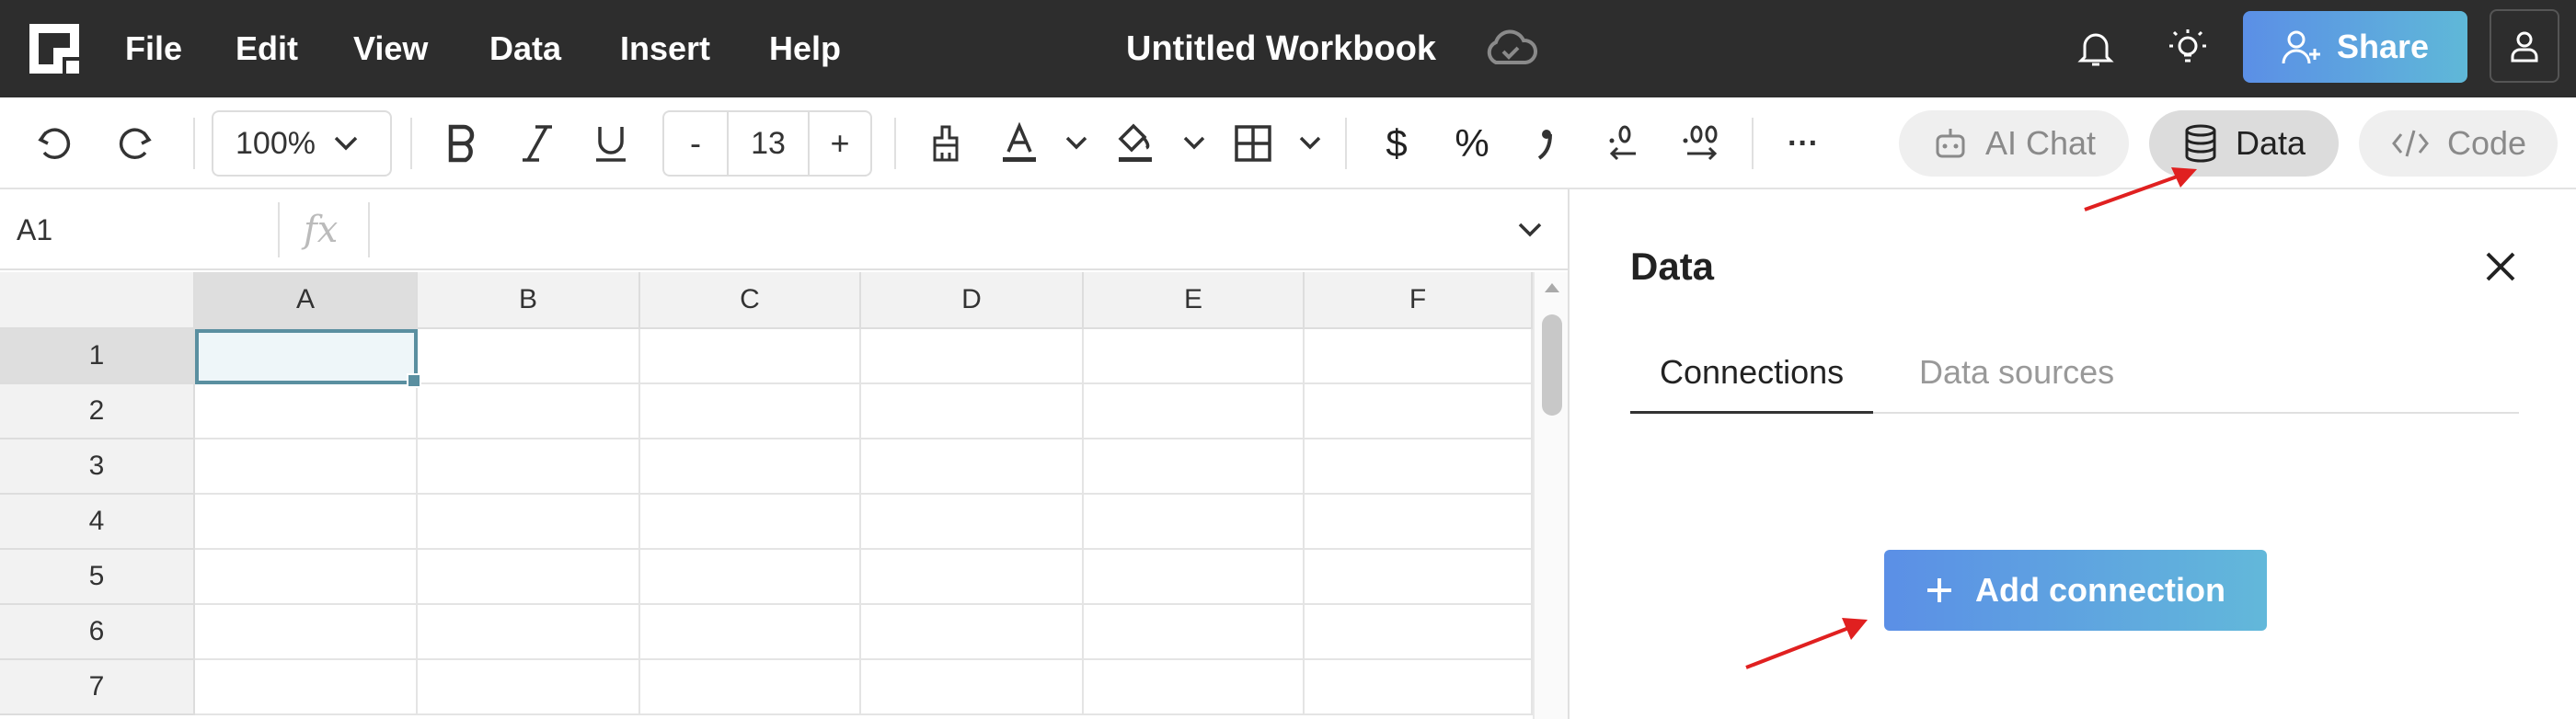  Describe the element at coordinates (97, 577) in the screenshot. I see `row-header: 5` at that location.